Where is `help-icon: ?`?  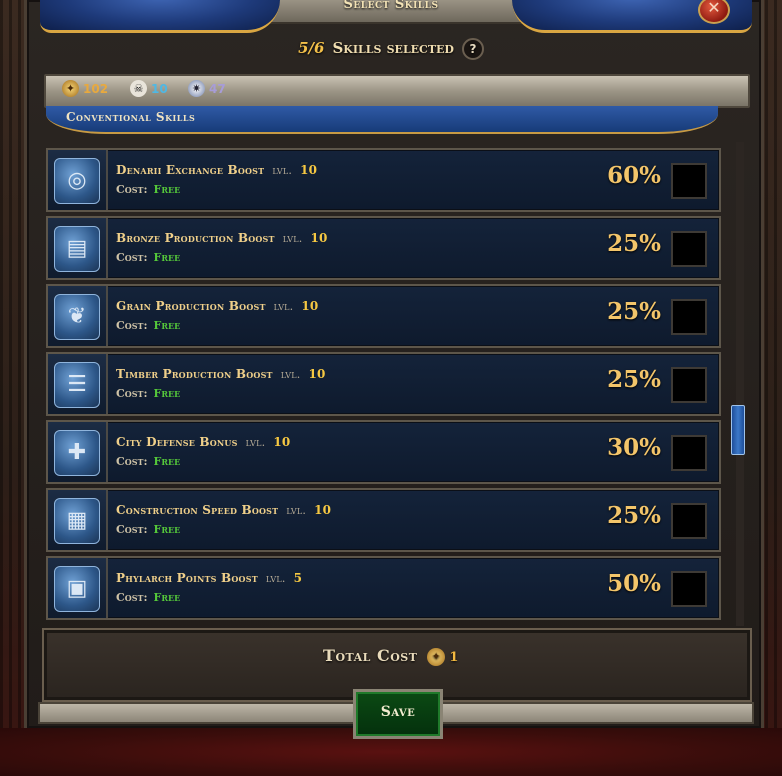
help-icon: ? is located at coordinates (472, 49).